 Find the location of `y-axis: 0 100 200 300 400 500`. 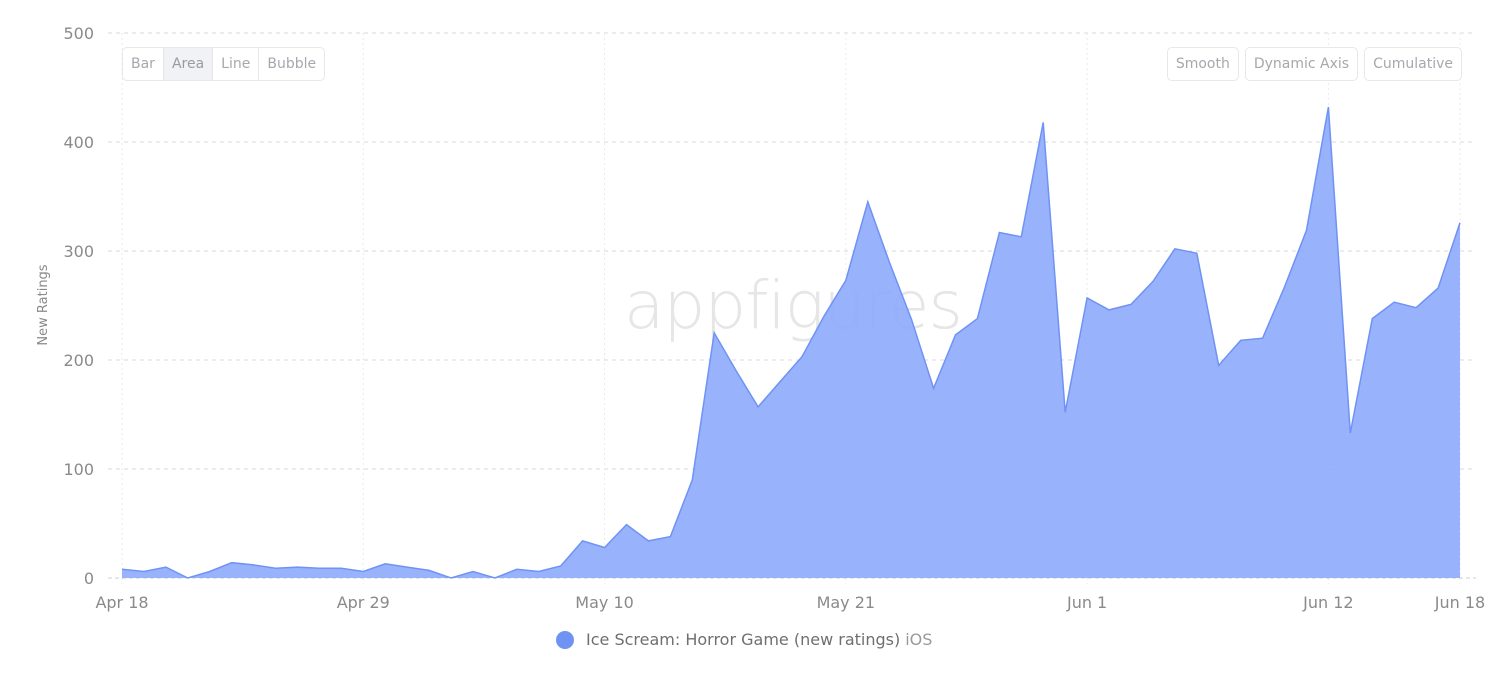

y-axis: 0 100 200 300 400 500 is located at coordinates (78, 306).